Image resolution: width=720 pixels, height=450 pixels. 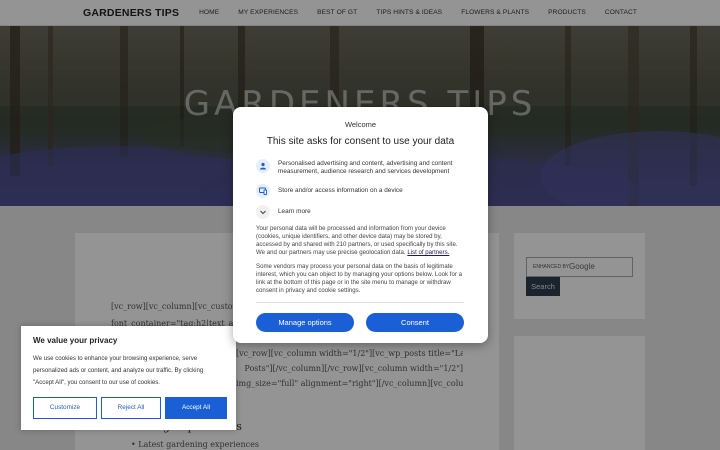 I want to click on cookie-title: We value your privacy, so click(x=75, y=340).